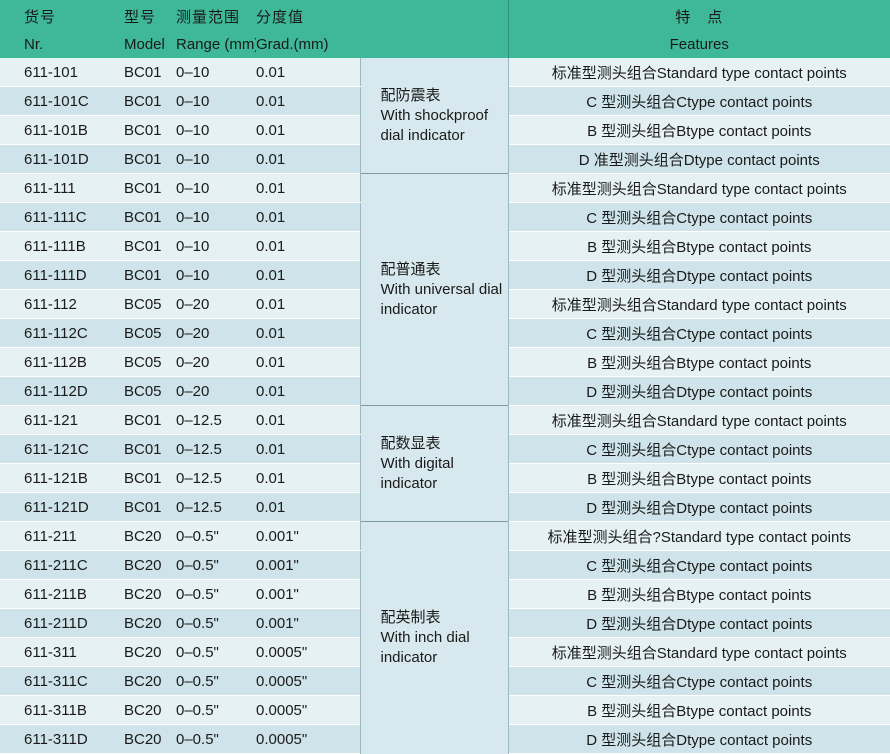 Image resolution: width=890 pixels, height=754 pixels. I want to click on group-label-en: With shockproof dial indicator, so click(434, 125).